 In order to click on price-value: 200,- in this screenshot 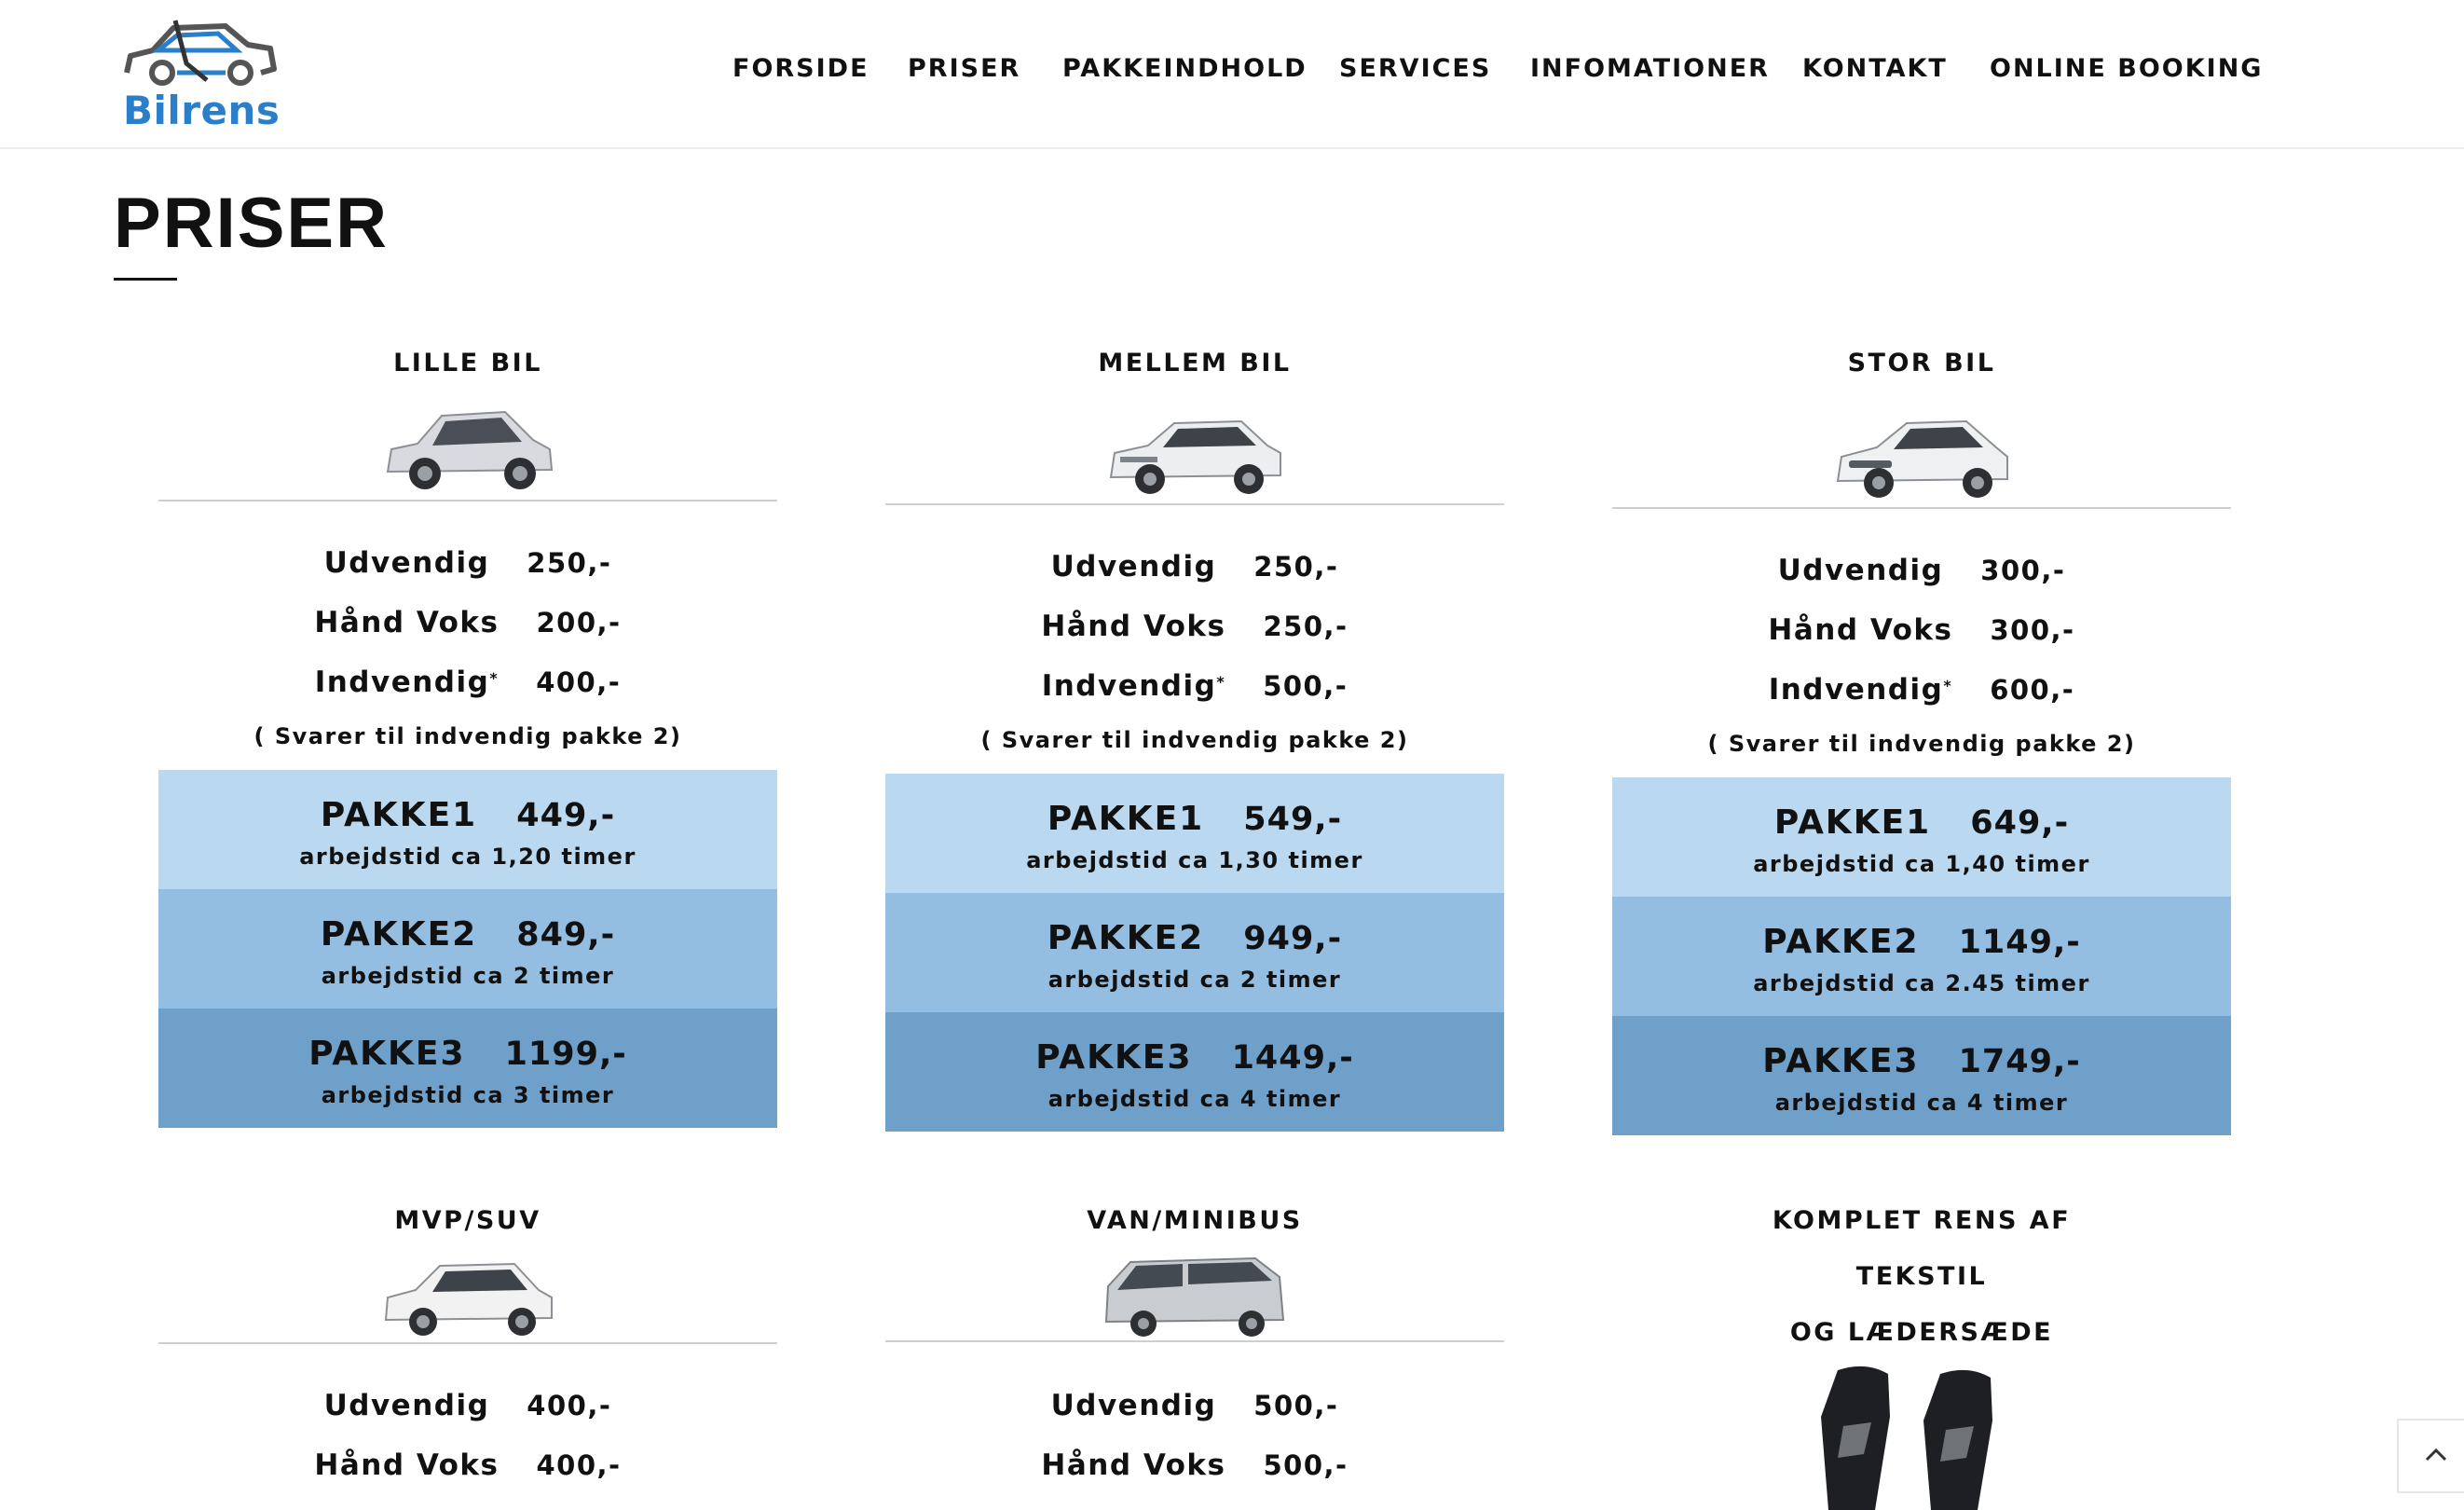, I will do `click(579, 622)`.